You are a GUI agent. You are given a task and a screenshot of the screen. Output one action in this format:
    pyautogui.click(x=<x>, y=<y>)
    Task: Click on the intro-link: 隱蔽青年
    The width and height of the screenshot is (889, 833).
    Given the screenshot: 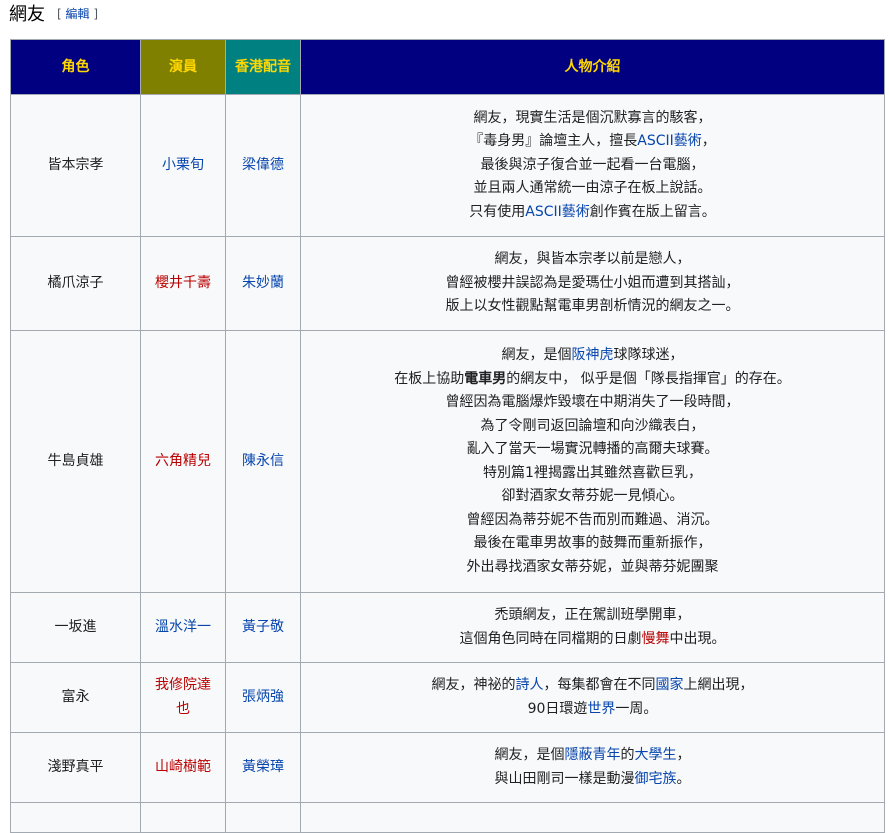 What is the action you would take?
    pyautogui.click(x=593, y=755)
    